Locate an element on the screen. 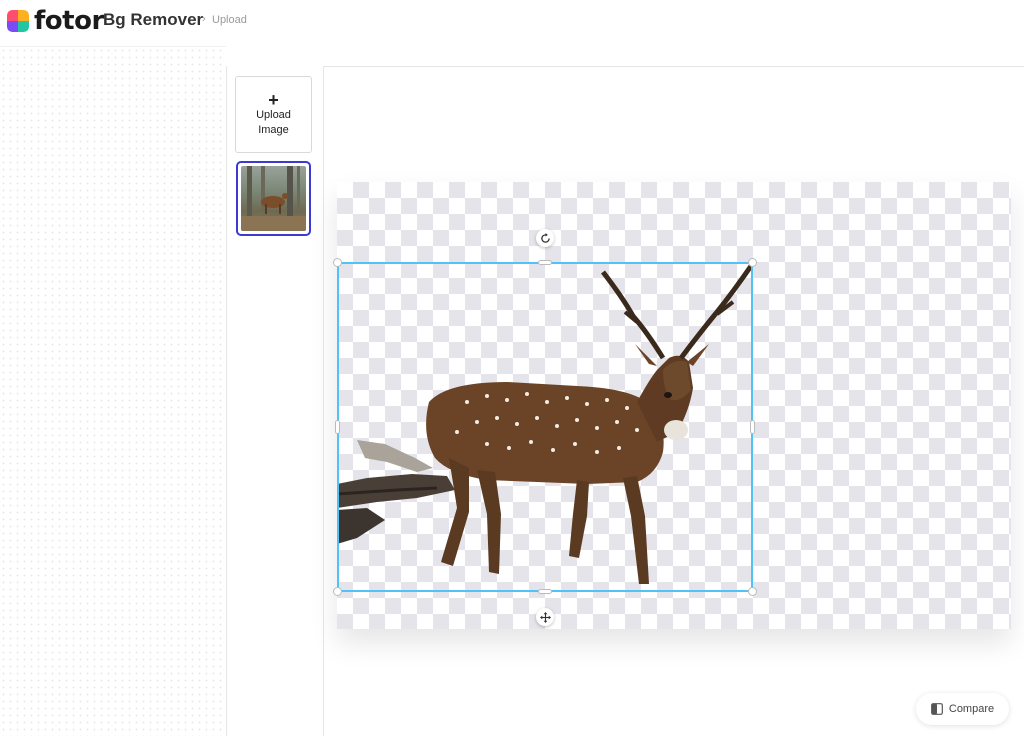 The height and width of the screenshot is (736, 1024). image-thumbnail-selected is located at coordinates (273, 198).